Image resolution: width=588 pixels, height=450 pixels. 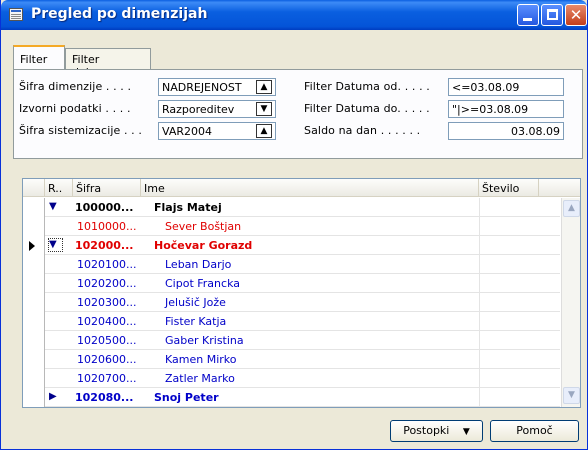 I want to click on table-row: 1010000... Sever Boštjan, so click(x=291, y=226).